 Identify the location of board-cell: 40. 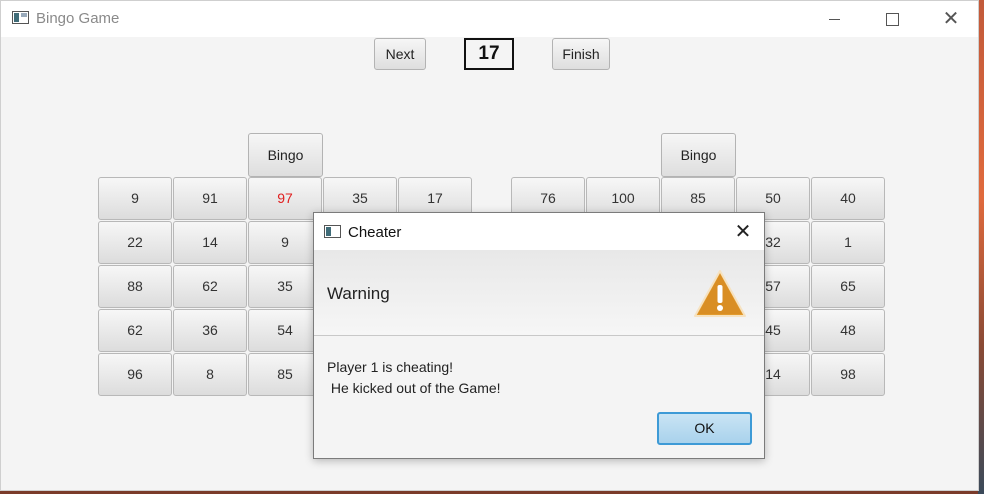
(848, 198).